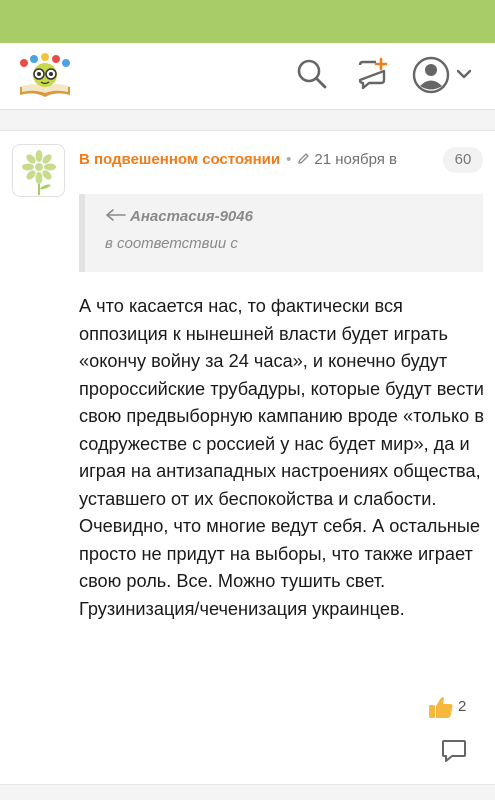  I want to click on thumbs-up-icon, so click(441, 707).